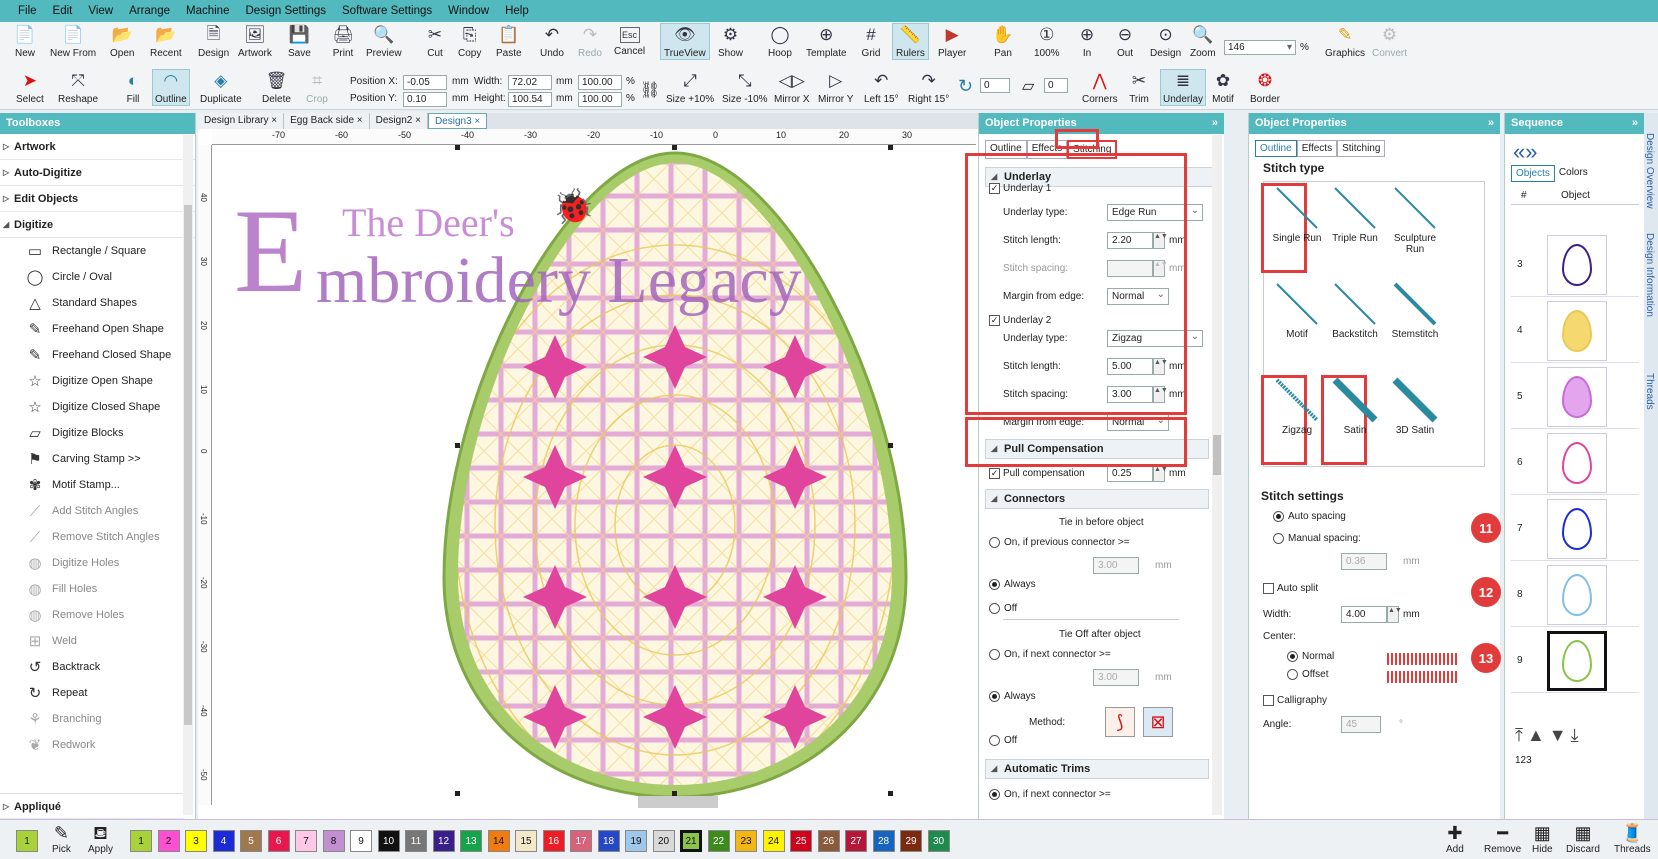  What do you see at coordinates (1345, 41) in the screenshot?
I see `graphics-button: ✎ Graphics` at bounding box center [1345, 41].